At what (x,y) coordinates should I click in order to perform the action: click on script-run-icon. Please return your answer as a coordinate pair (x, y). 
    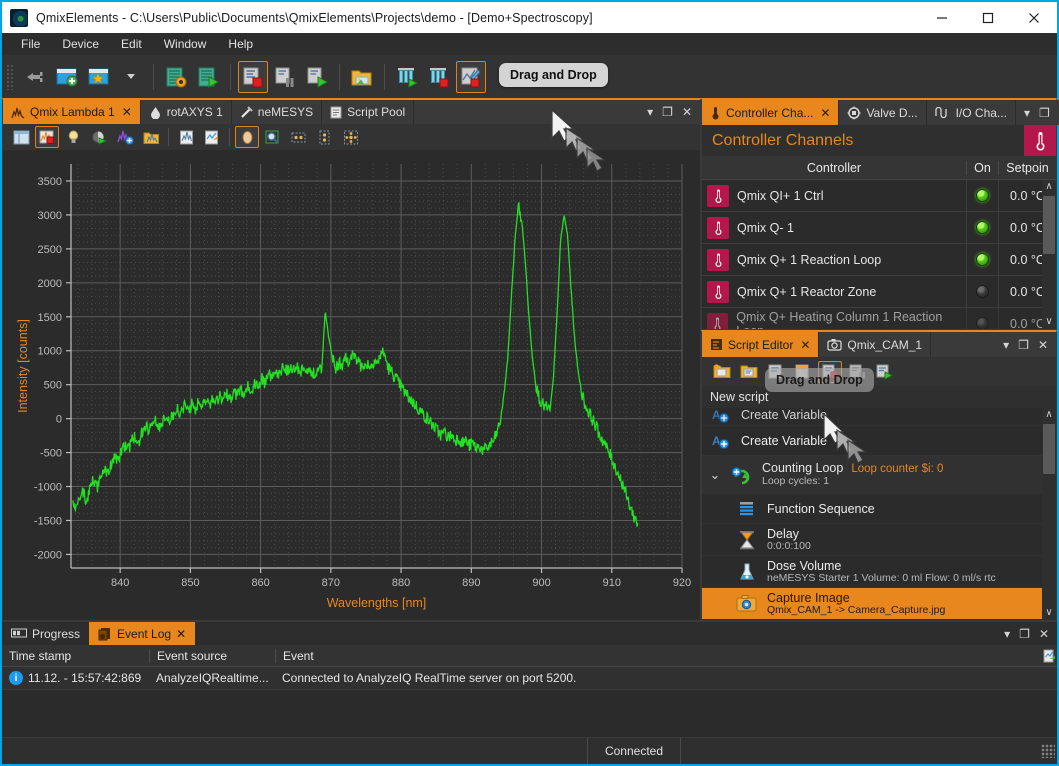
    Looking at the image, I should click on (208, 77).